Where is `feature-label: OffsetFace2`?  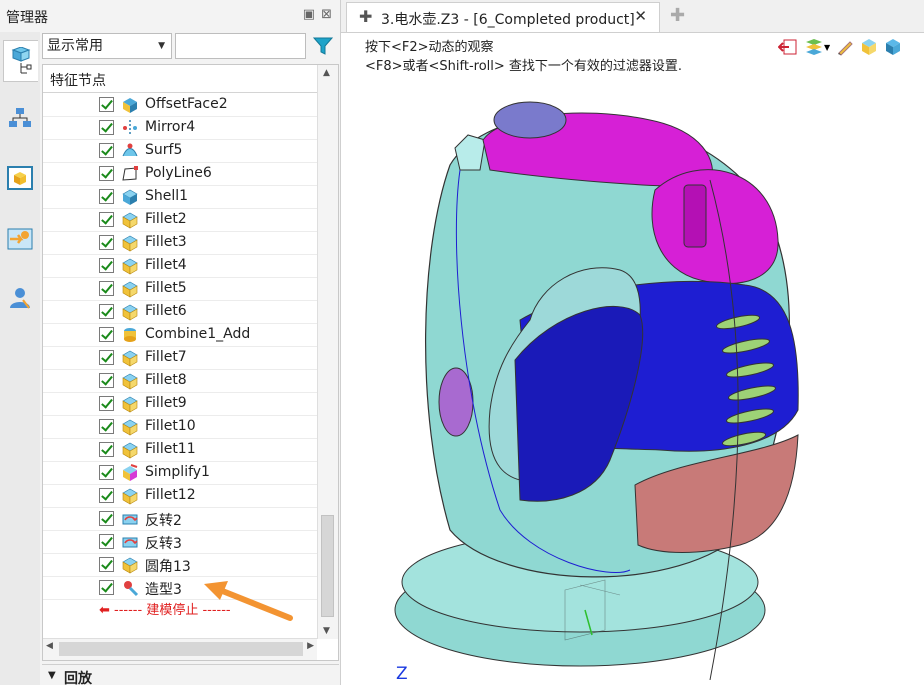 feature-label: OffsetFace2 is located at coordinates (186, 104).